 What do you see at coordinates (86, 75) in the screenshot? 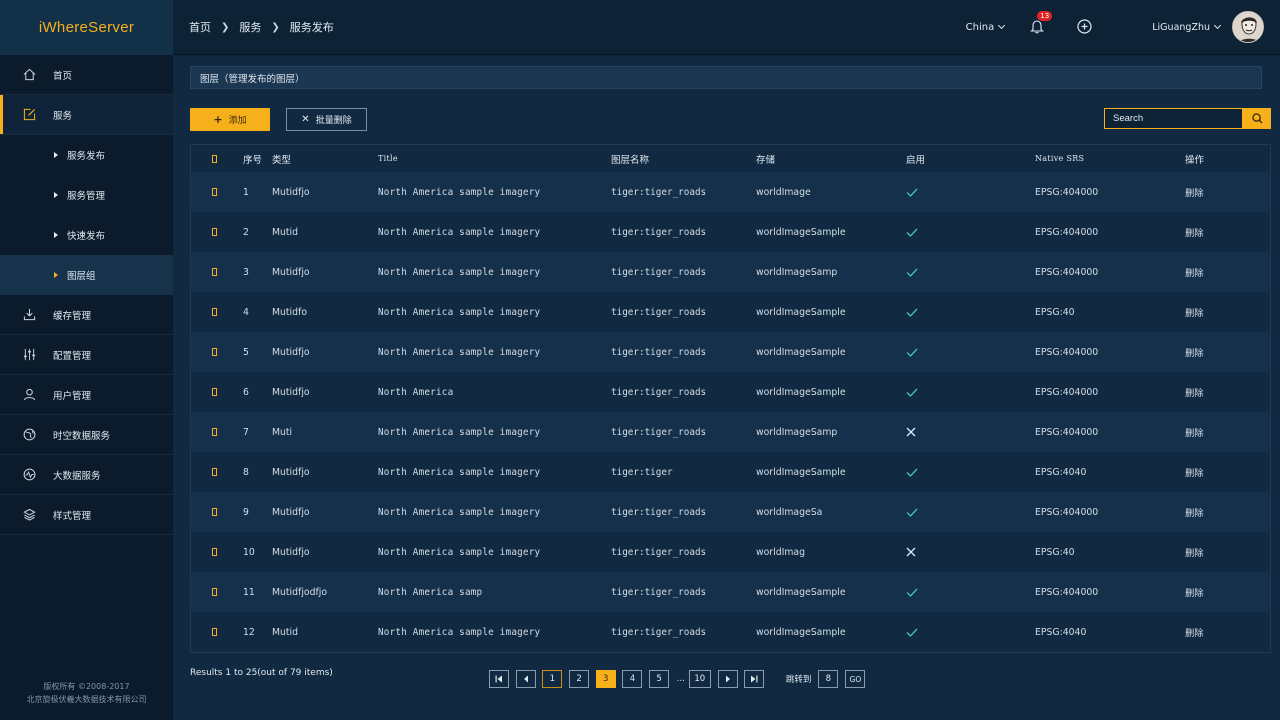
I see `sidebar-item-home: 首页` at bounding box center [86, 75].